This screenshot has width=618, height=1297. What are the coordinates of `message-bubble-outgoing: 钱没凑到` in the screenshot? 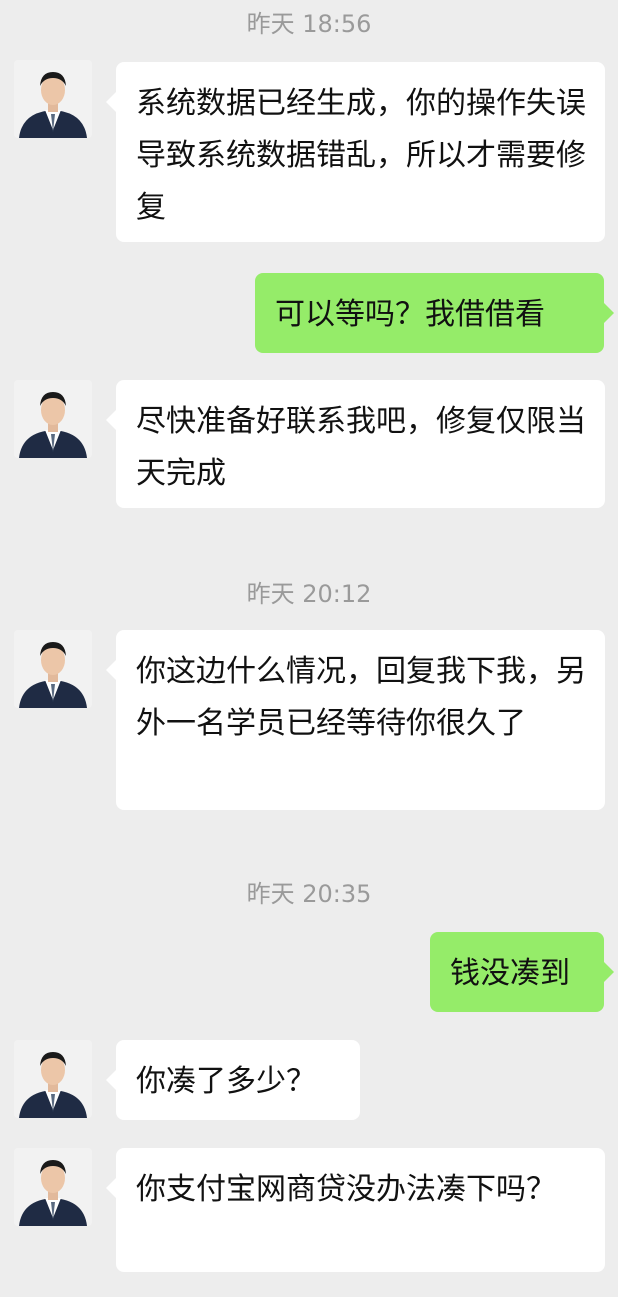 It's located at (522, 972).